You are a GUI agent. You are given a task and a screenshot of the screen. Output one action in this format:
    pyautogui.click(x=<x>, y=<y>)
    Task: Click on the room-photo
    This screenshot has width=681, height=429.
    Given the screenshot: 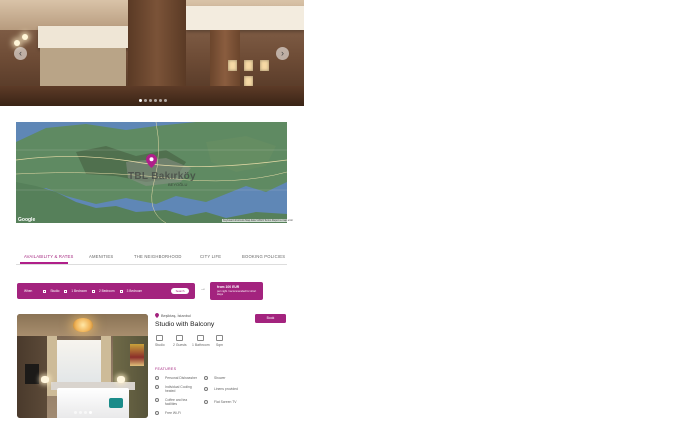 What is the action you would take?
    pyautogui.click(x=82, y=366)
    